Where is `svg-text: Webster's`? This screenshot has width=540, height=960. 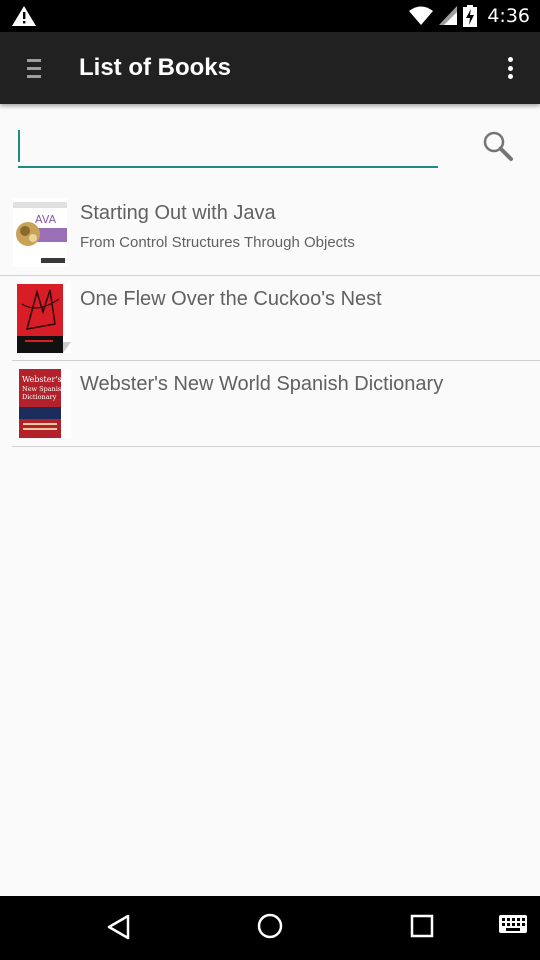
svg-text: Webster's is located at coordinates (42, 379).